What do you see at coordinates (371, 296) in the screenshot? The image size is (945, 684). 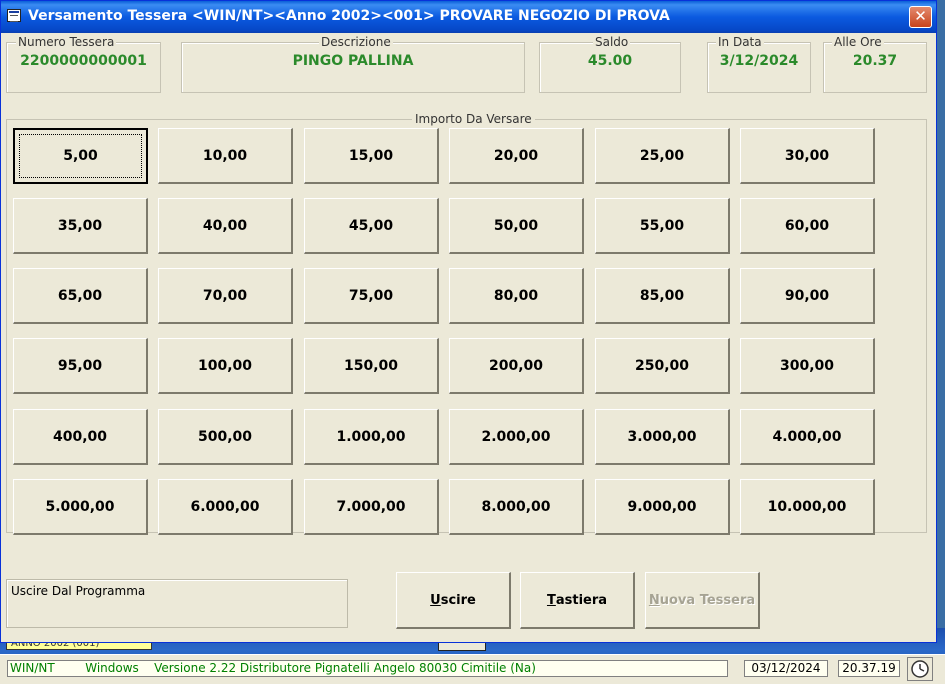 I see `amount-button: 75,00` at bounding box center [371, 296].